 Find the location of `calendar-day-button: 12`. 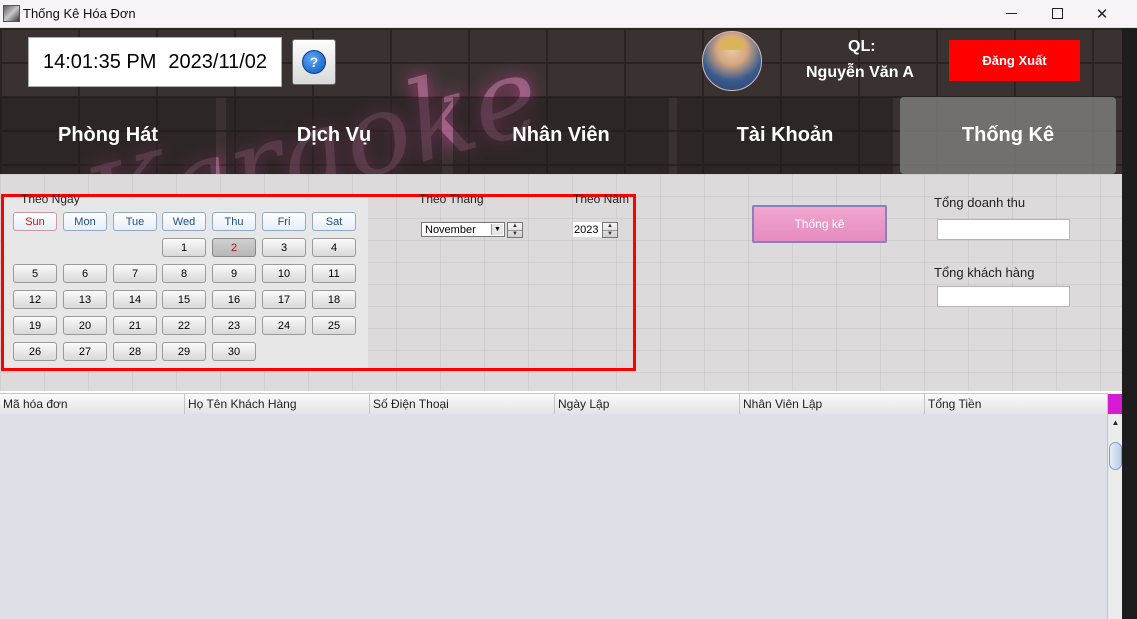

calendar-day-button: 12 is located at coordinates (35, 299).